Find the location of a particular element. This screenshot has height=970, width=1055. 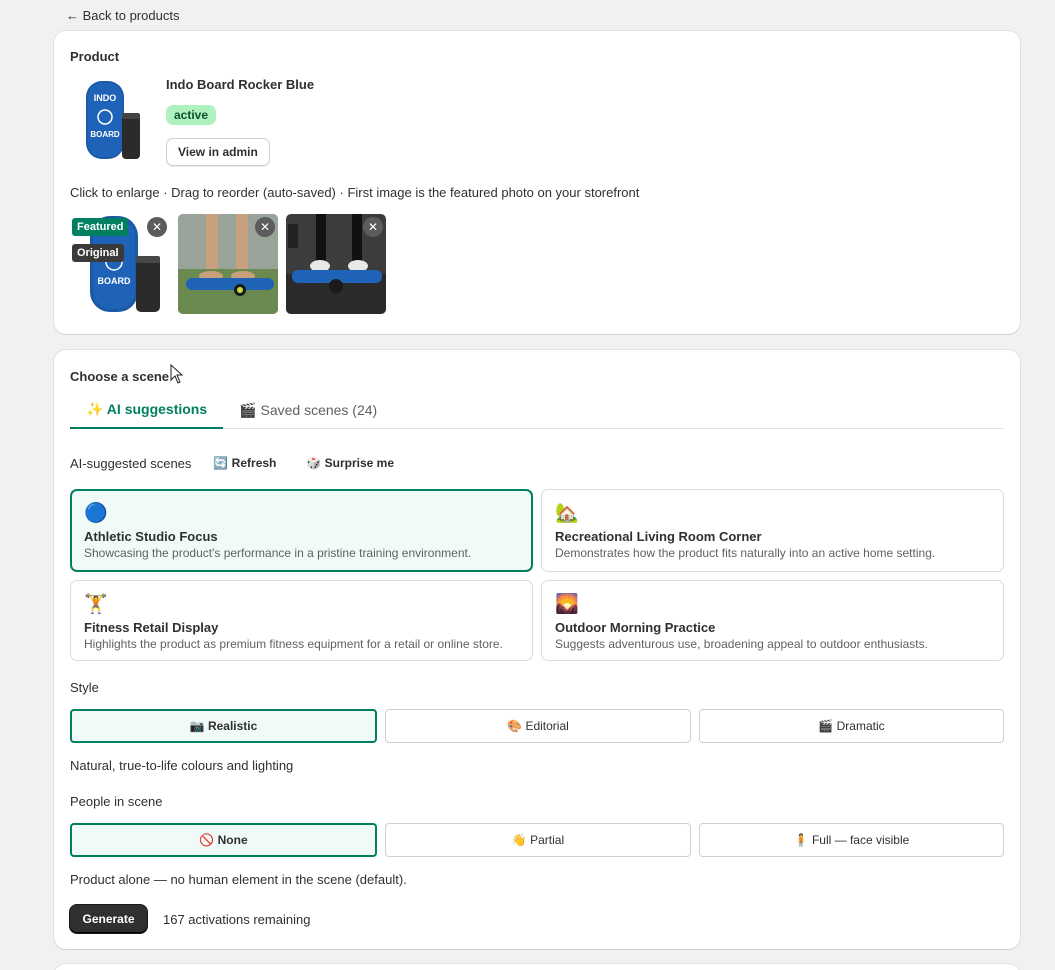

back-to-products-link: ← Back to products is located at coordinates (122, 15).